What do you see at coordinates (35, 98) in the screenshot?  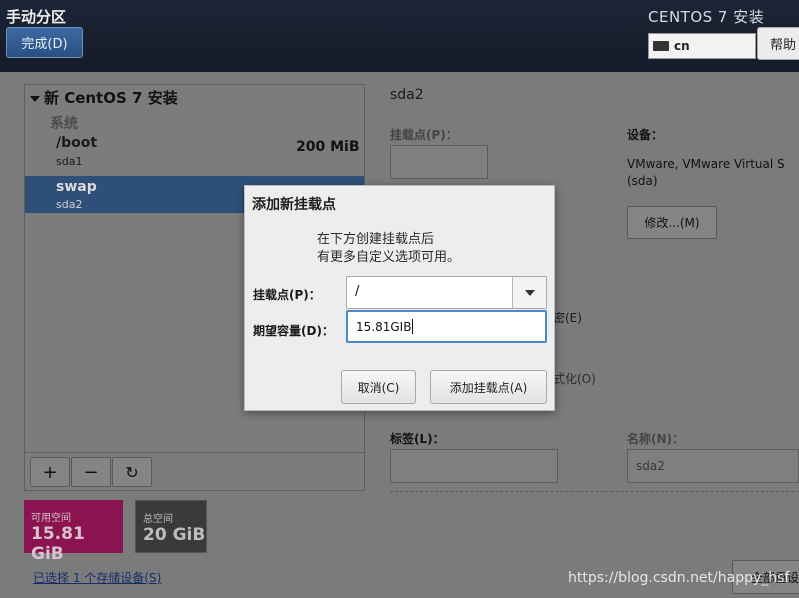 I see `expand-triangle-icon` at bounding box center [35, 98].